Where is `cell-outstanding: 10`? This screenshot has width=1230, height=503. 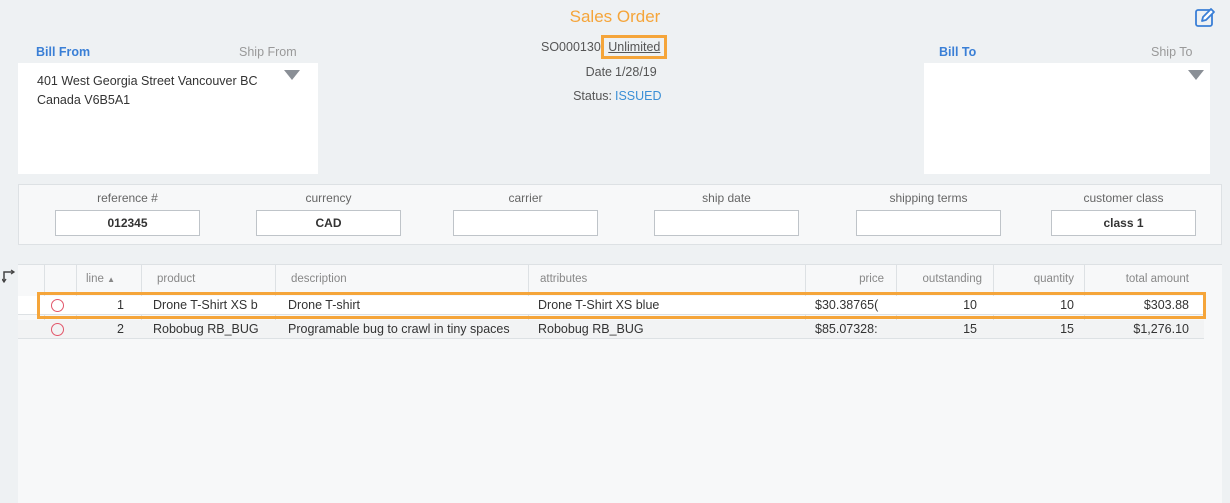 cell-outstanding: 10 is located at coordinates (970, 305).